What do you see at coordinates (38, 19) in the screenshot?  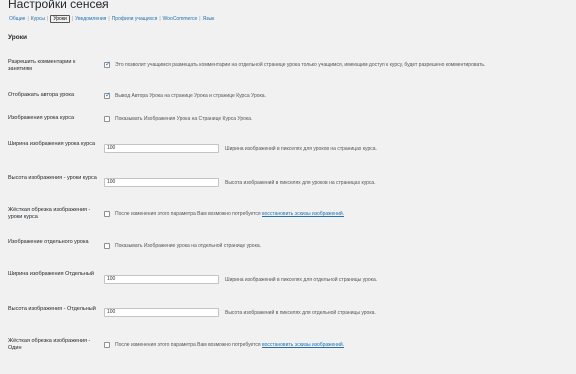 I see `tab-courses: Курсы` at bounding box center [38, 19].